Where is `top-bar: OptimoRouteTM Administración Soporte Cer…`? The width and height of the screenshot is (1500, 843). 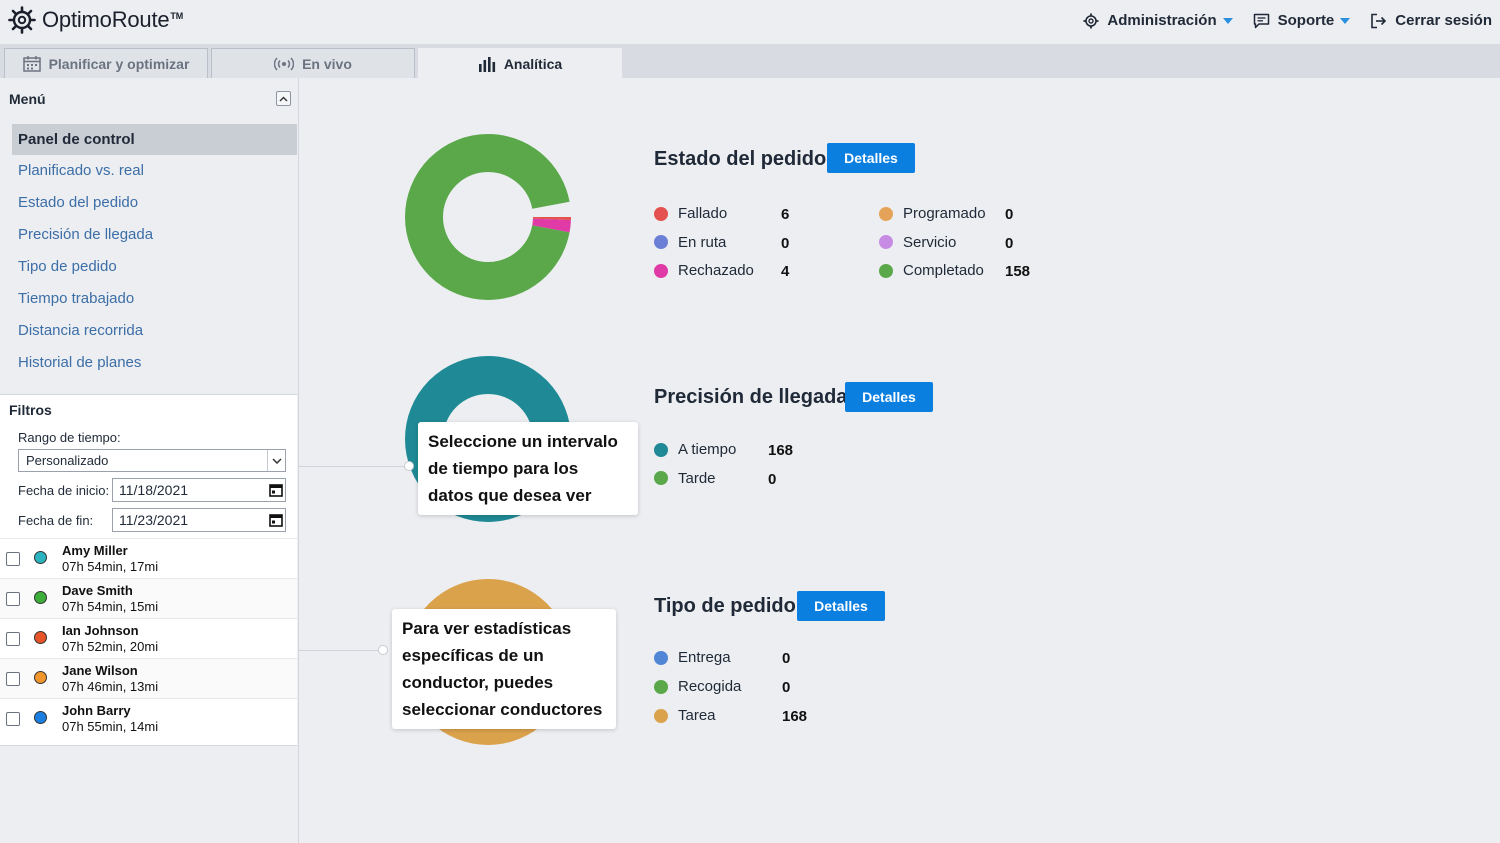
top-bar: OptimoRouteTM Administración Soporte Cer… is located at coordinates (750, 22).